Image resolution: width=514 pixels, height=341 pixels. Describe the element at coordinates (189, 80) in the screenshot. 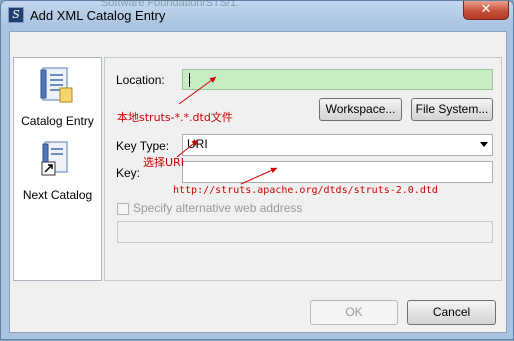

I see `text-caret` at that location.